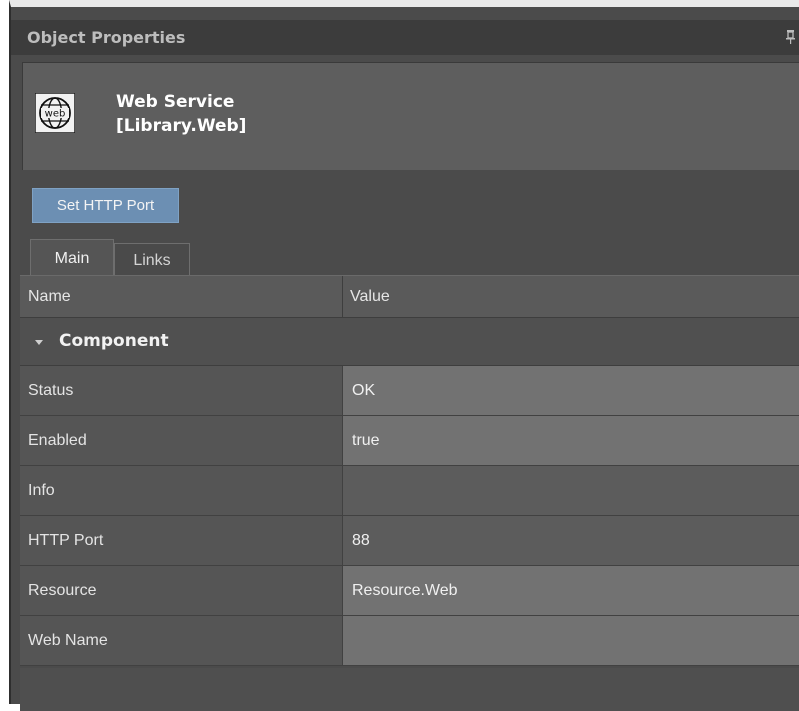 The height and width of the screenshot is (711, 799). Describe the element at coordinates (39, 342) in the screenshot. I see `chevron-down-icon` at that location.